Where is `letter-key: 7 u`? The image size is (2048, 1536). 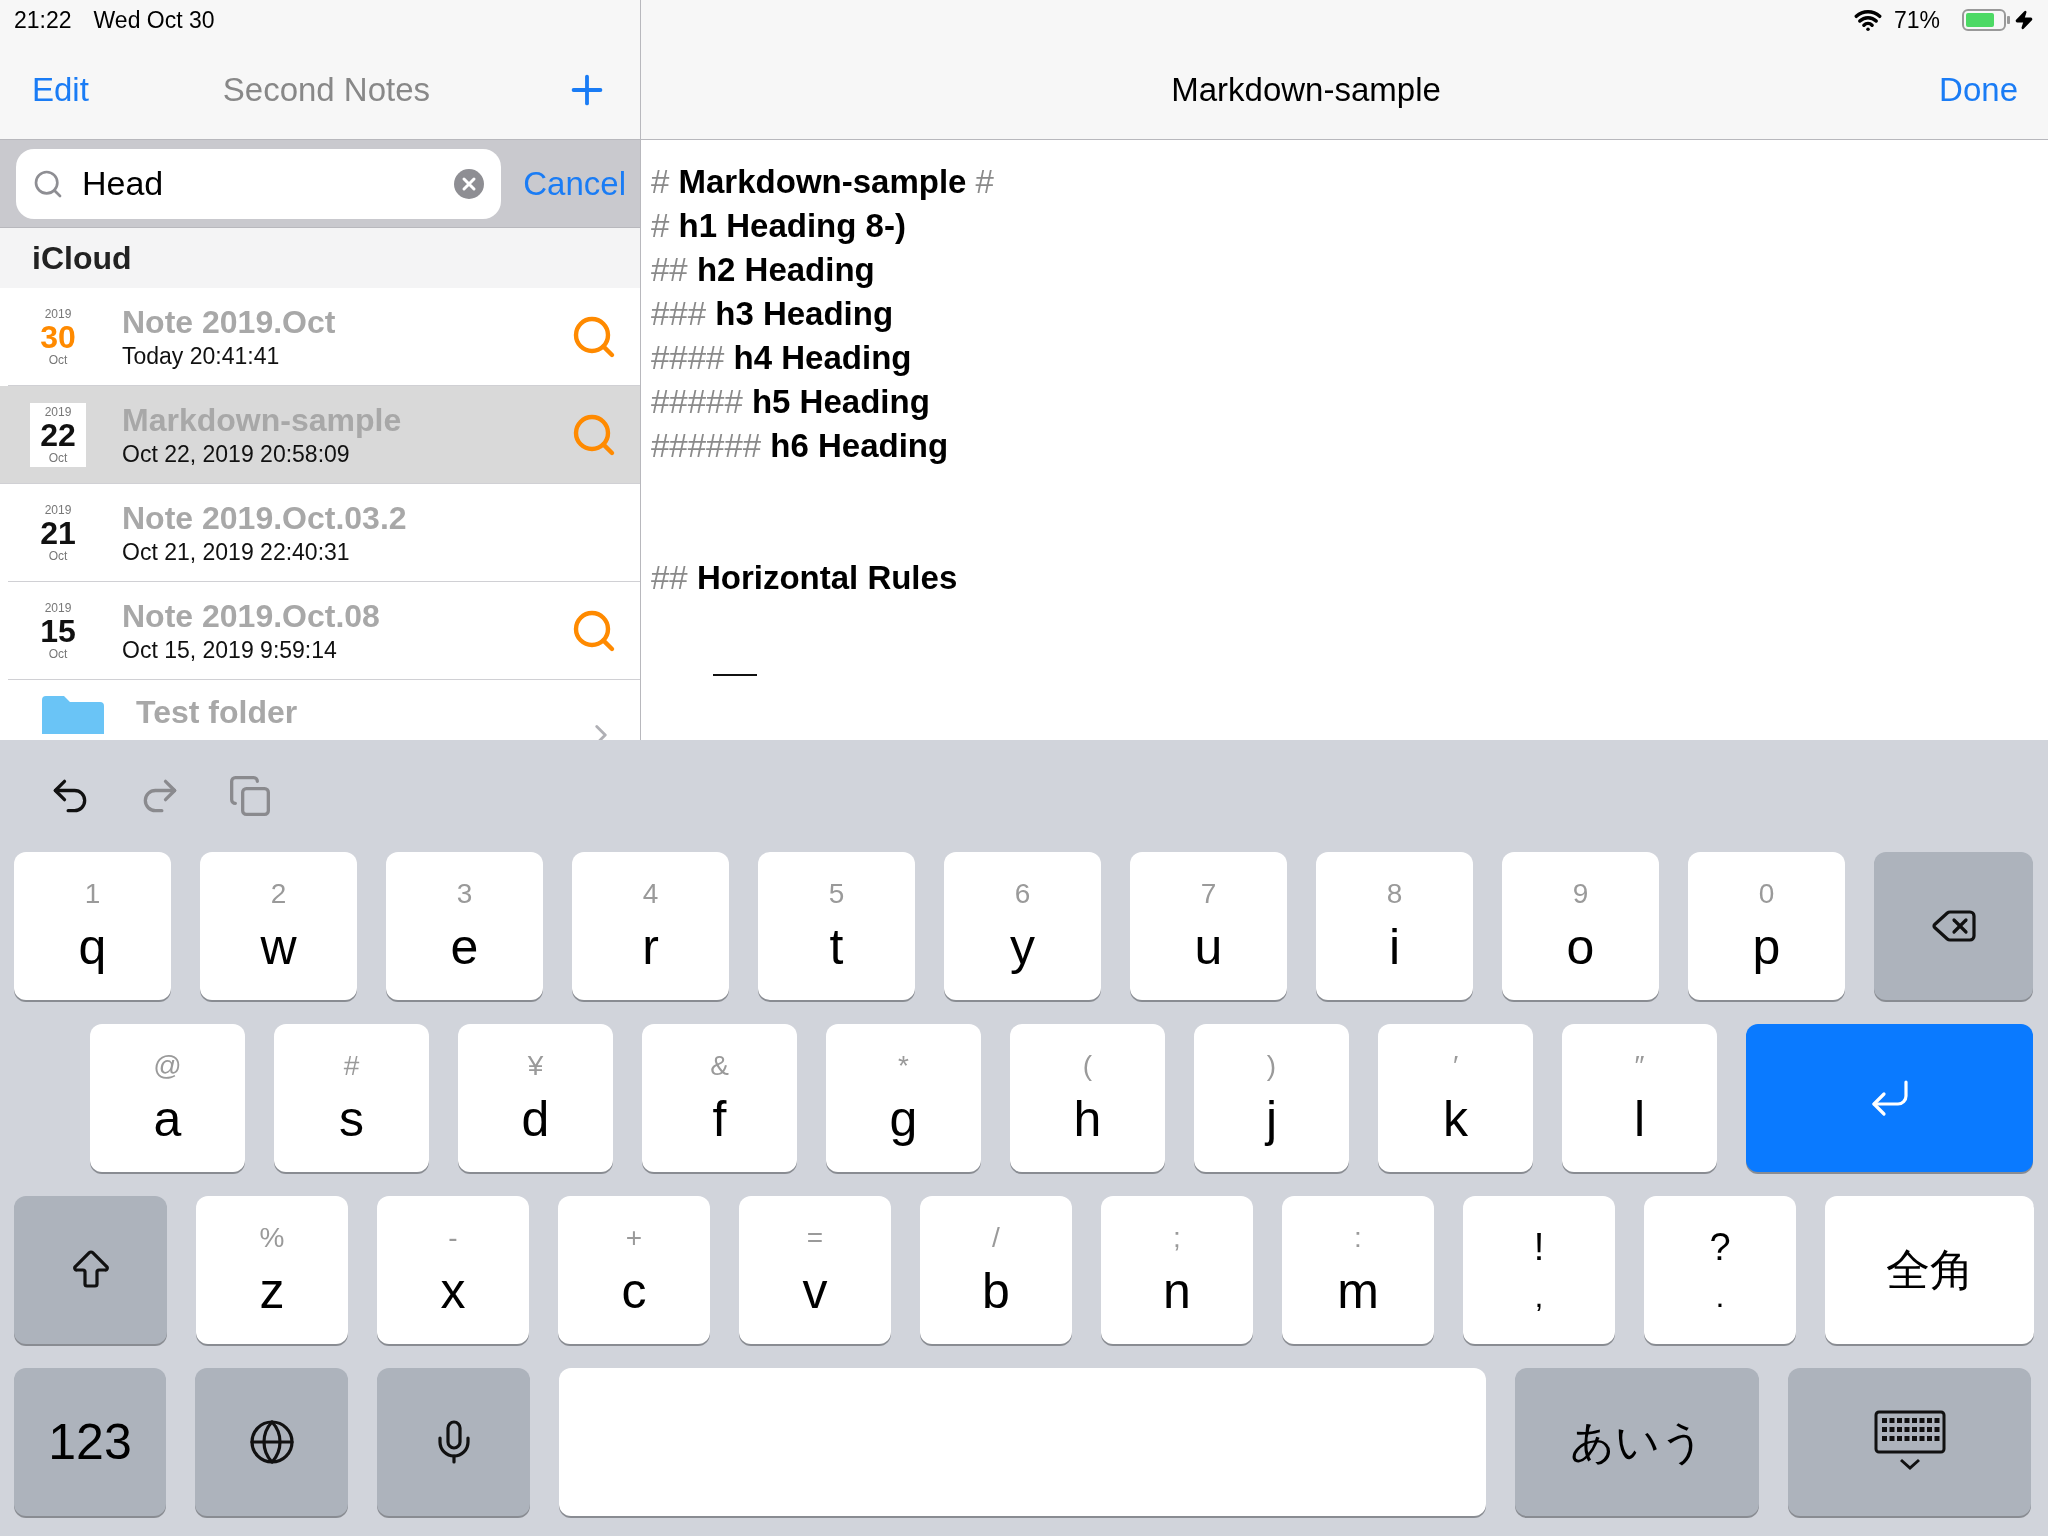
letter-key: 7 u is located at coordinates (1208, 926).